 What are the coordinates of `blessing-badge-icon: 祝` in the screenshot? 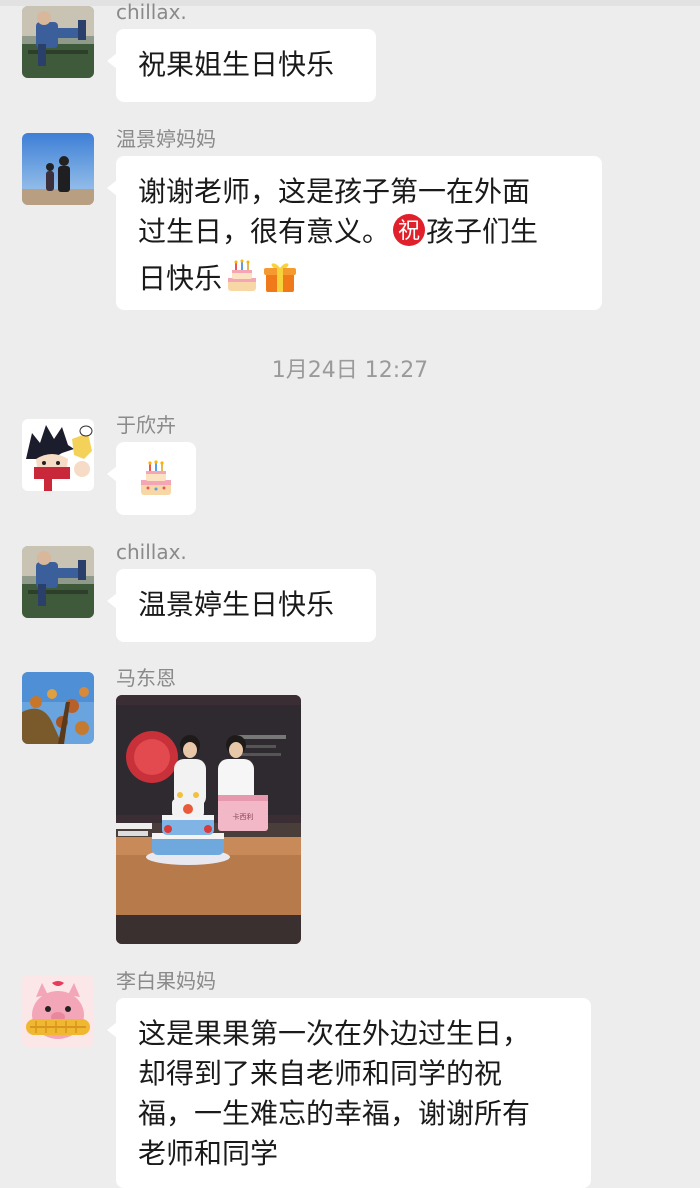 It's located at (409, 235).